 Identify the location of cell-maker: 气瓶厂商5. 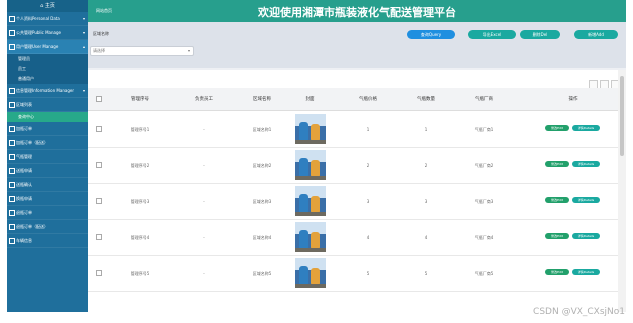
(484, 273).